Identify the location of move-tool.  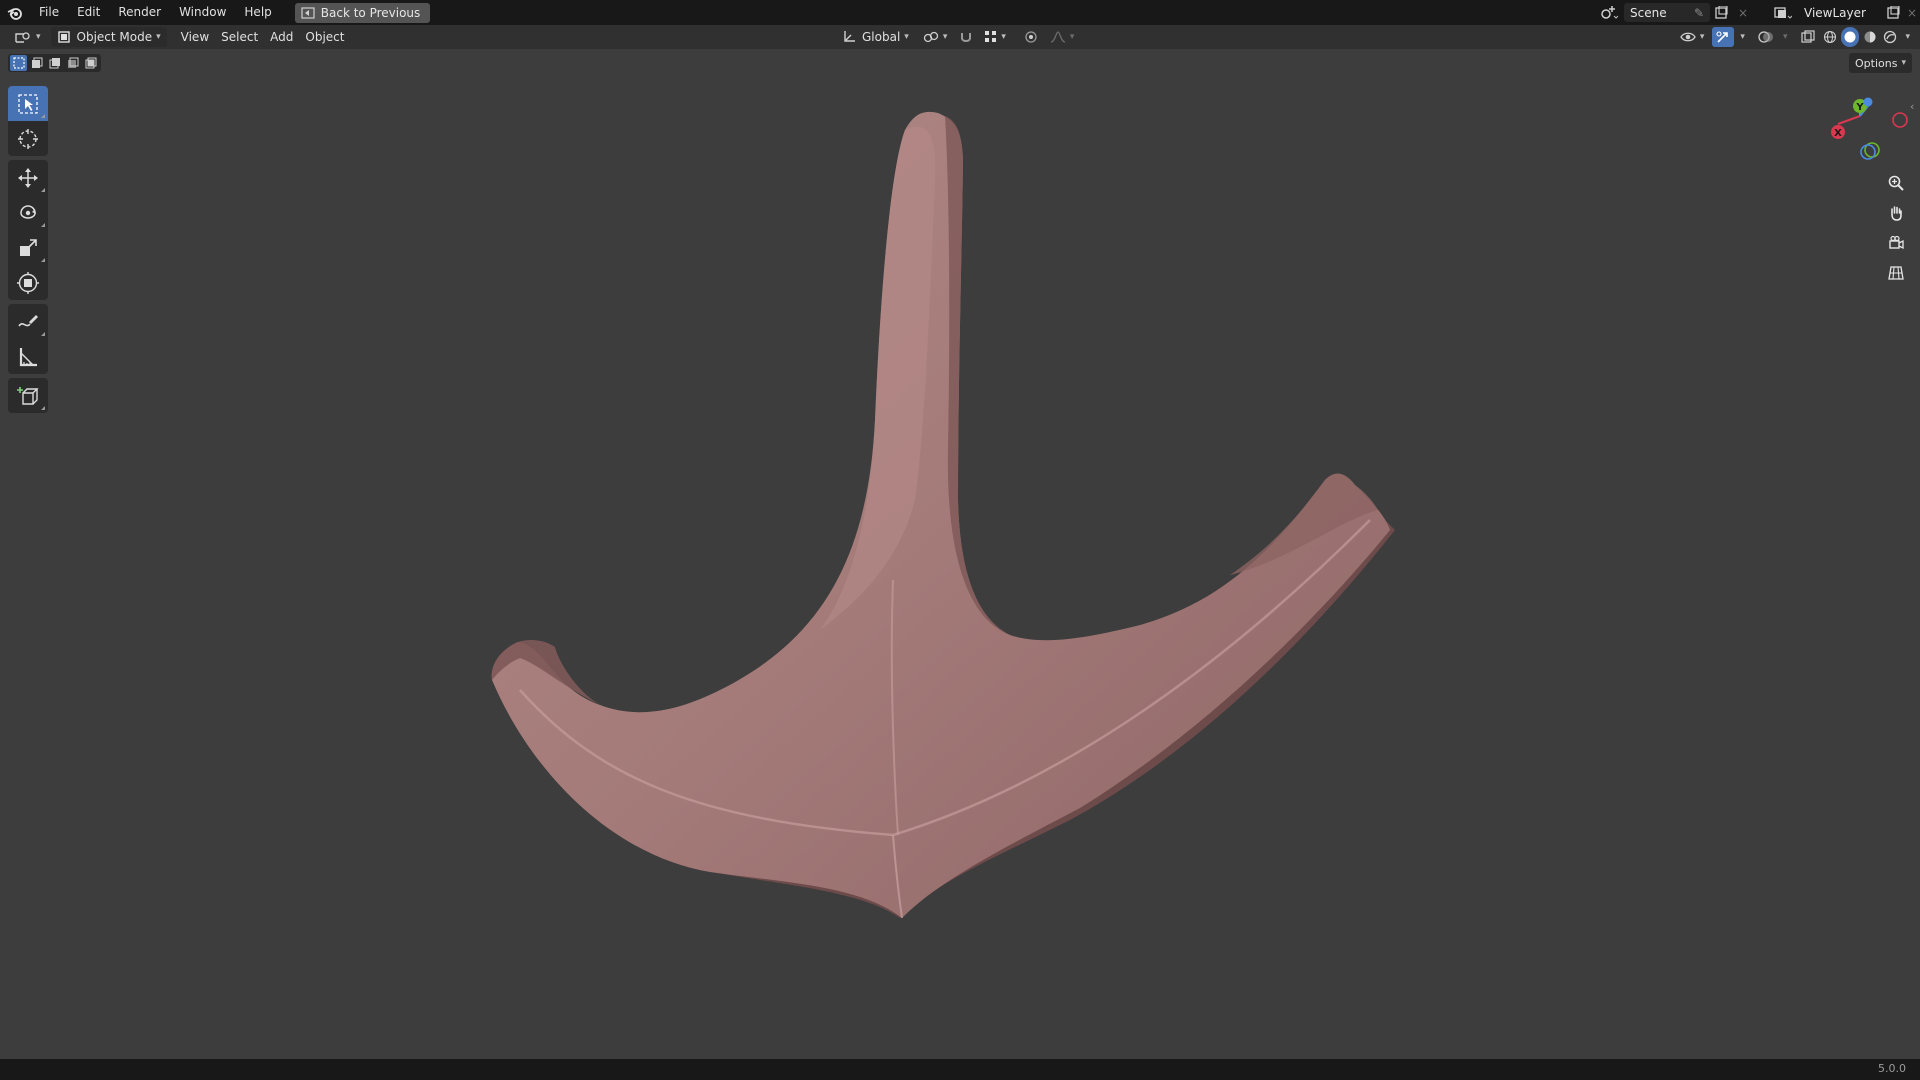
(28, 177).